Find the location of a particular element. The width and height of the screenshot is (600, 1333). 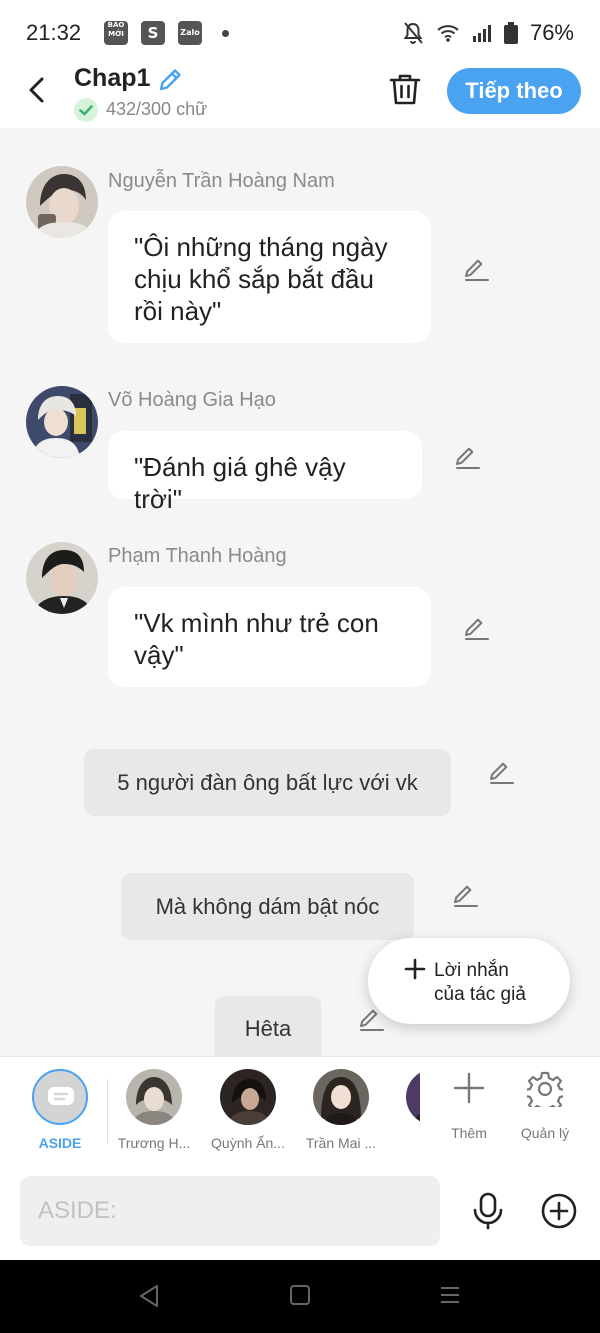

message-sender: Phạm Thanh Hoàng is located at coordinates (197, 556).